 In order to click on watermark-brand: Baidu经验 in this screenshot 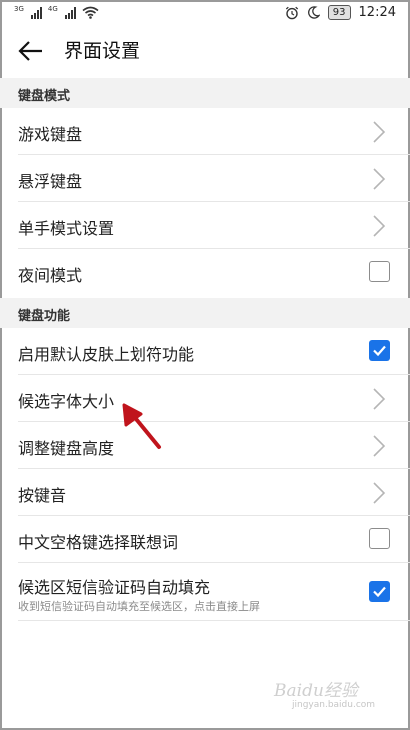, I will do `click(316, 691)`.